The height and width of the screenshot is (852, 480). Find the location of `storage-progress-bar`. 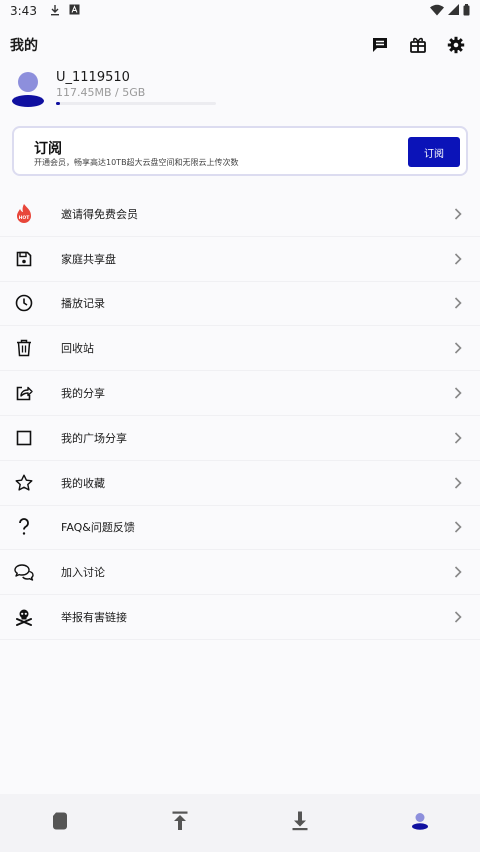

storage-progress-bar is located at coordinates (136, 103).